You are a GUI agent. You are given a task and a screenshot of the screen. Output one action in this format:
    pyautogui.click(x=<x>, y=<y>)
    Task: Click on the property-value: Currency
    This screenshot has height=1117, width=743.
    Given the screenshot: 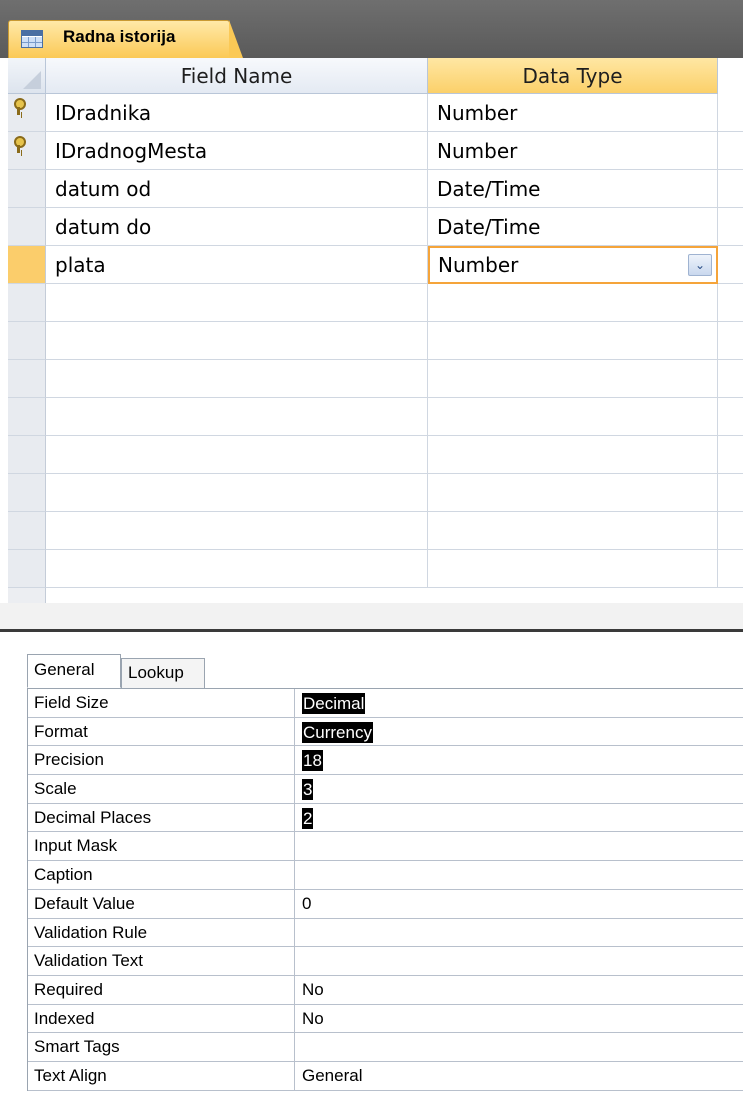 What is the action you would take?
    pyautogui.click(x=337, y=732)
    